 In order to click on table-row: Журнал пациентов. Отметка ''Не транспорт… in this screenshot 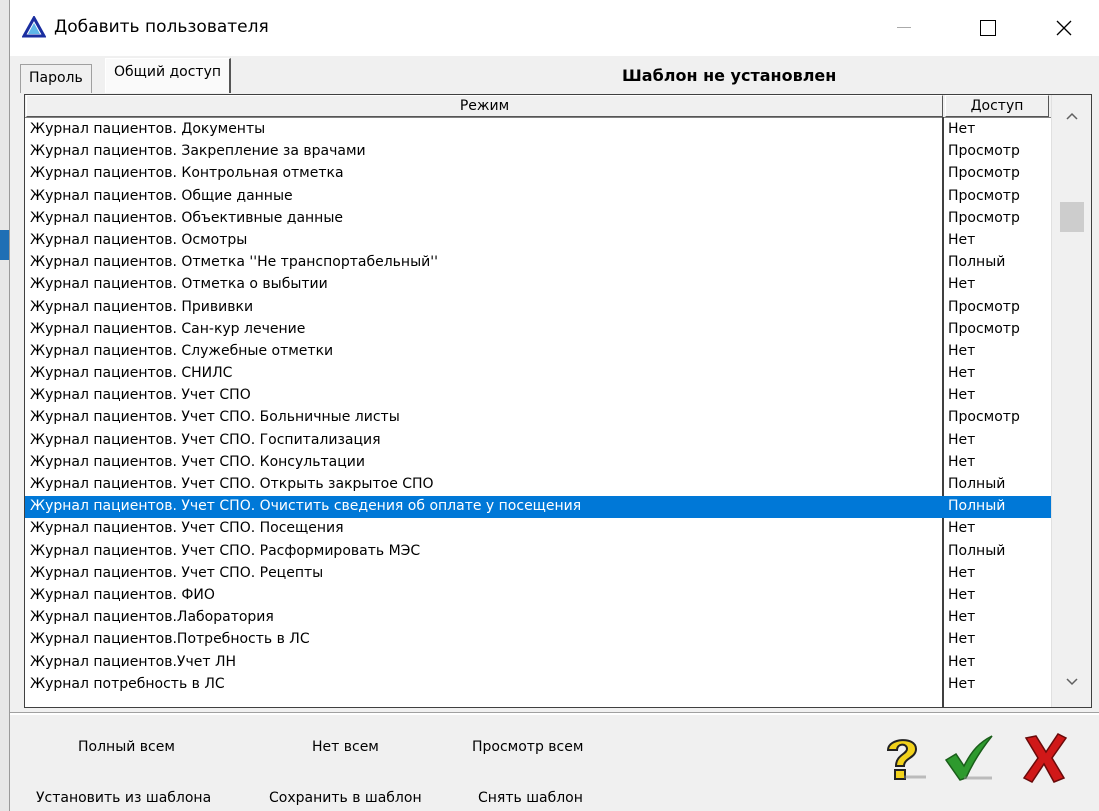, I will do `click(538, 263)`.